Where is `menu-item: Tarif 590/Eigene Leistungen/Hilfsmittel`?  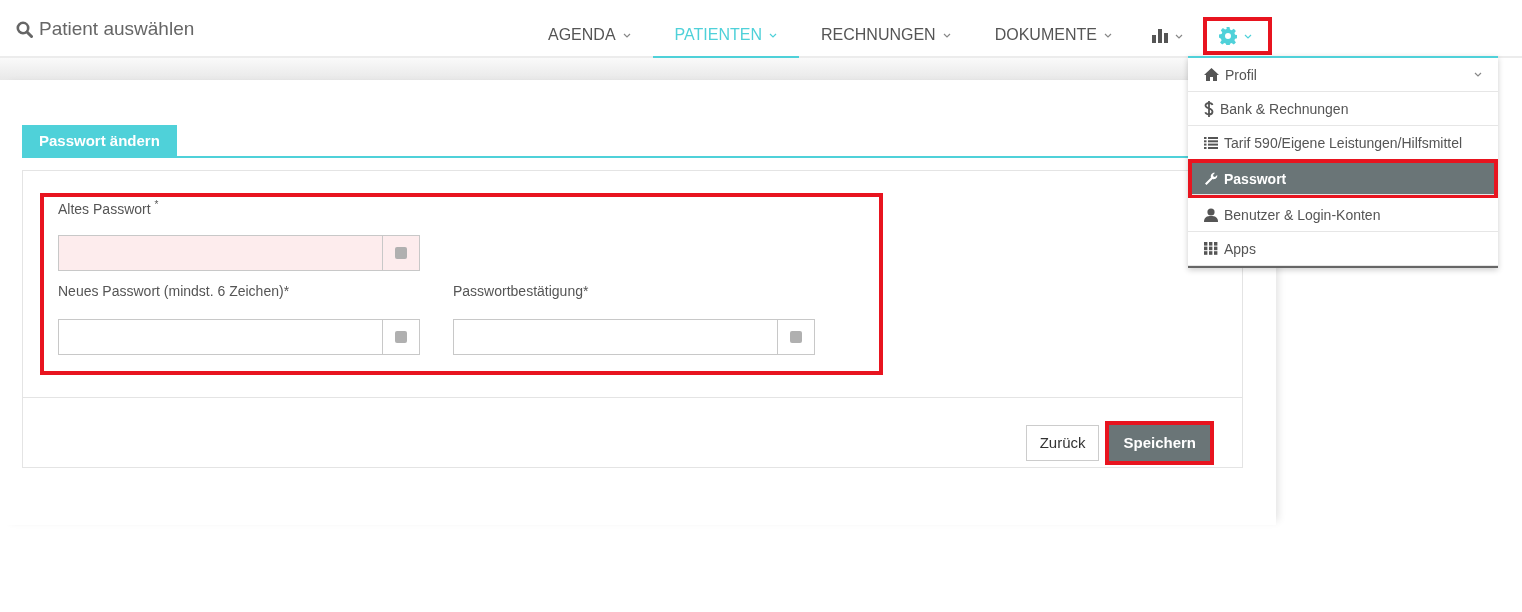 menu-item: Tarif 590/Eigene Leistungen/Hilfsmittel is located at coordinates (1343, 143).